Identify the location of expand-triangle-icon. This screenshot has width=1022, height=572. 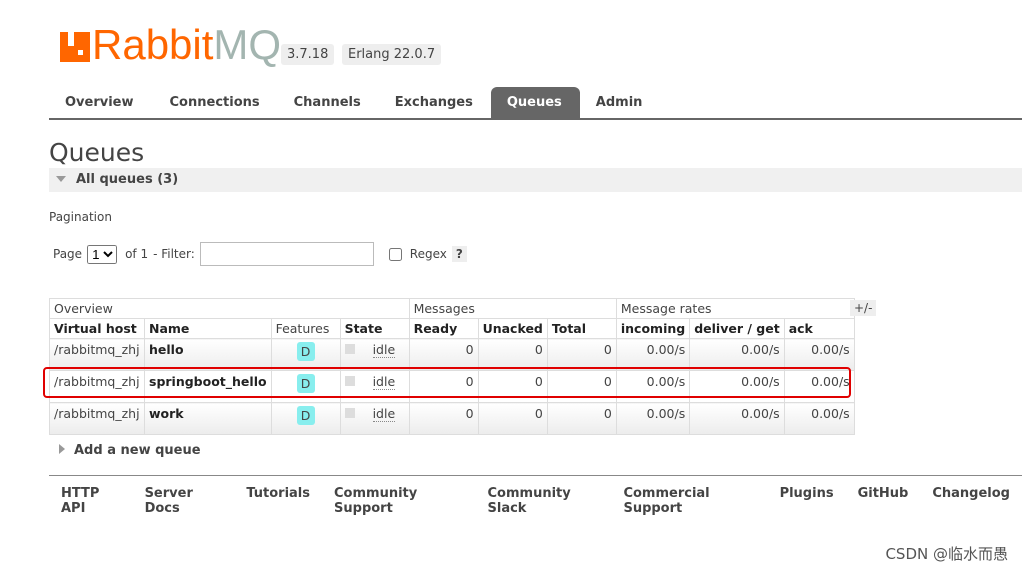
(62, 449).